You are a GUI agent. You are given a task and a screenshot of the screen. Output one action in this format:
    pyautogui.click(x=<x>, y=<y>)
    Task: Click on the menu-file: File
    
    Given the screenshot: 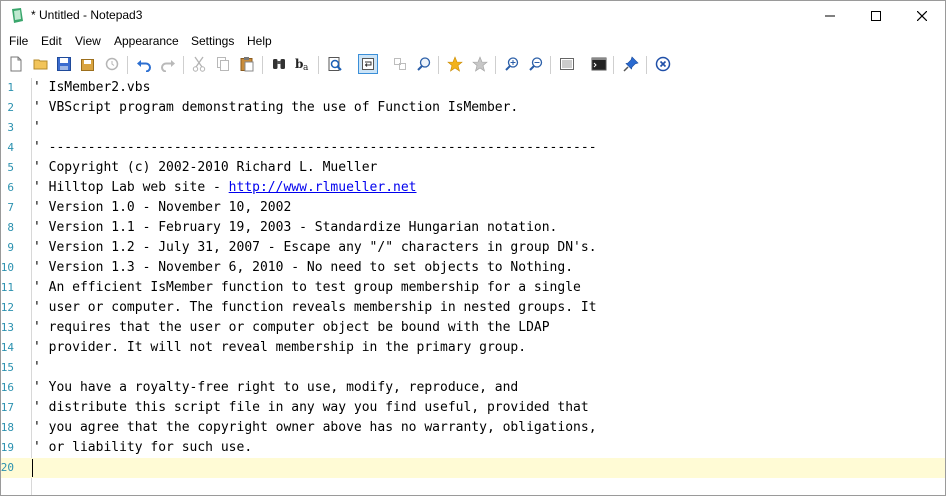 What is the action you would take?
    pyautogui.click(x=18, y=41)
    